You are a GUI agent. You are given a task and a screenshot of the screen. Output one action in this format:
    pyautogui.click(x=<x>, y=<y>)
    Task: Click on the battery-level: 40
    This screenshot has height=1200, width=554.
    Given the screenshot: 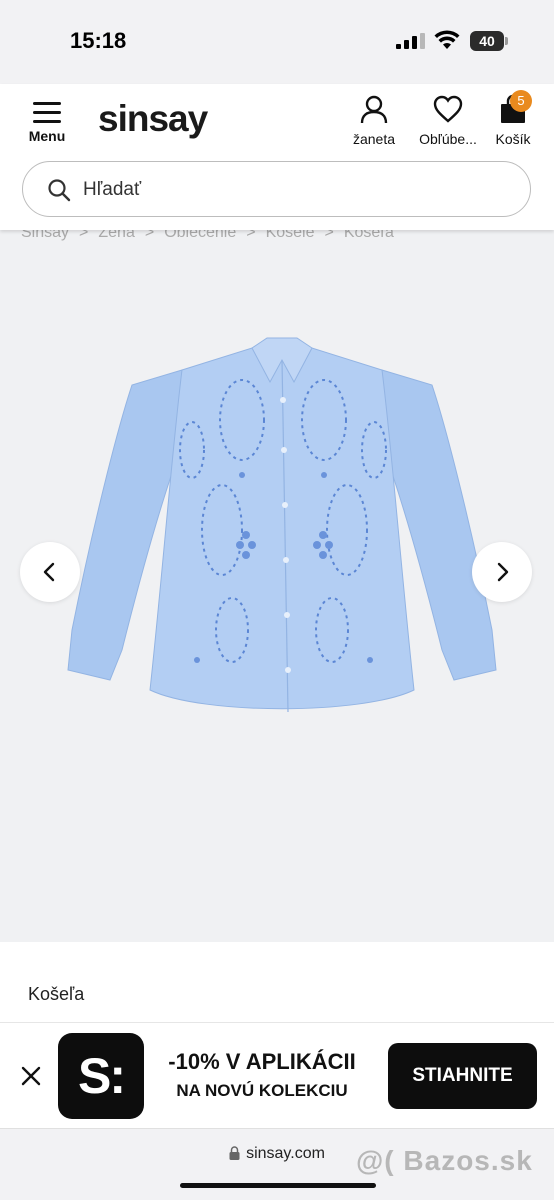 What is the action you would take?
    pyautogui.click(x=487, y=41)
    